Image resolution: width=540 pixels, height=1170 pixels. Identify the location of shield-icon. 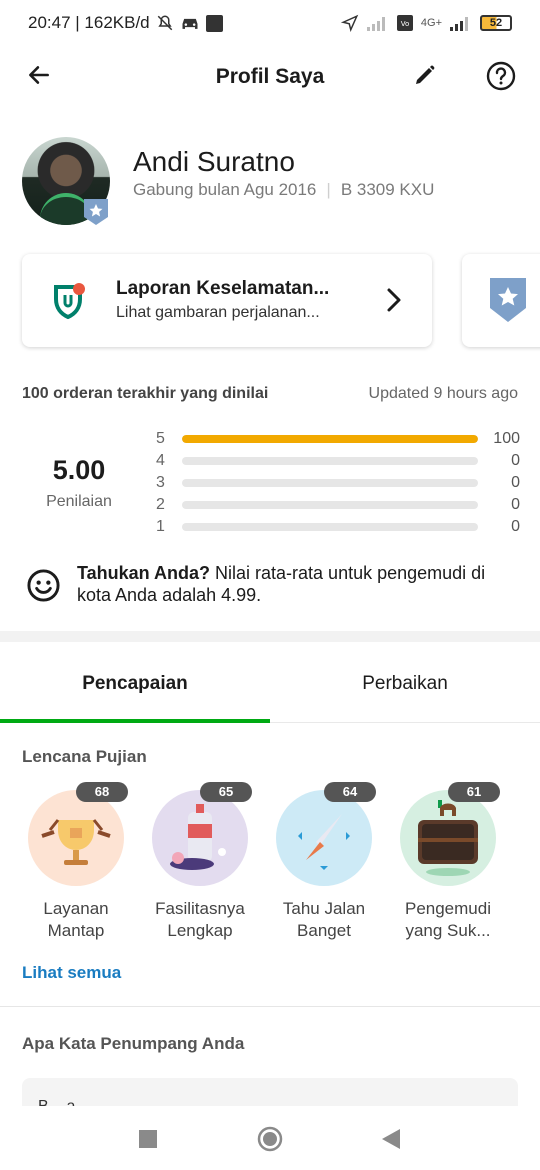
(69, 301).